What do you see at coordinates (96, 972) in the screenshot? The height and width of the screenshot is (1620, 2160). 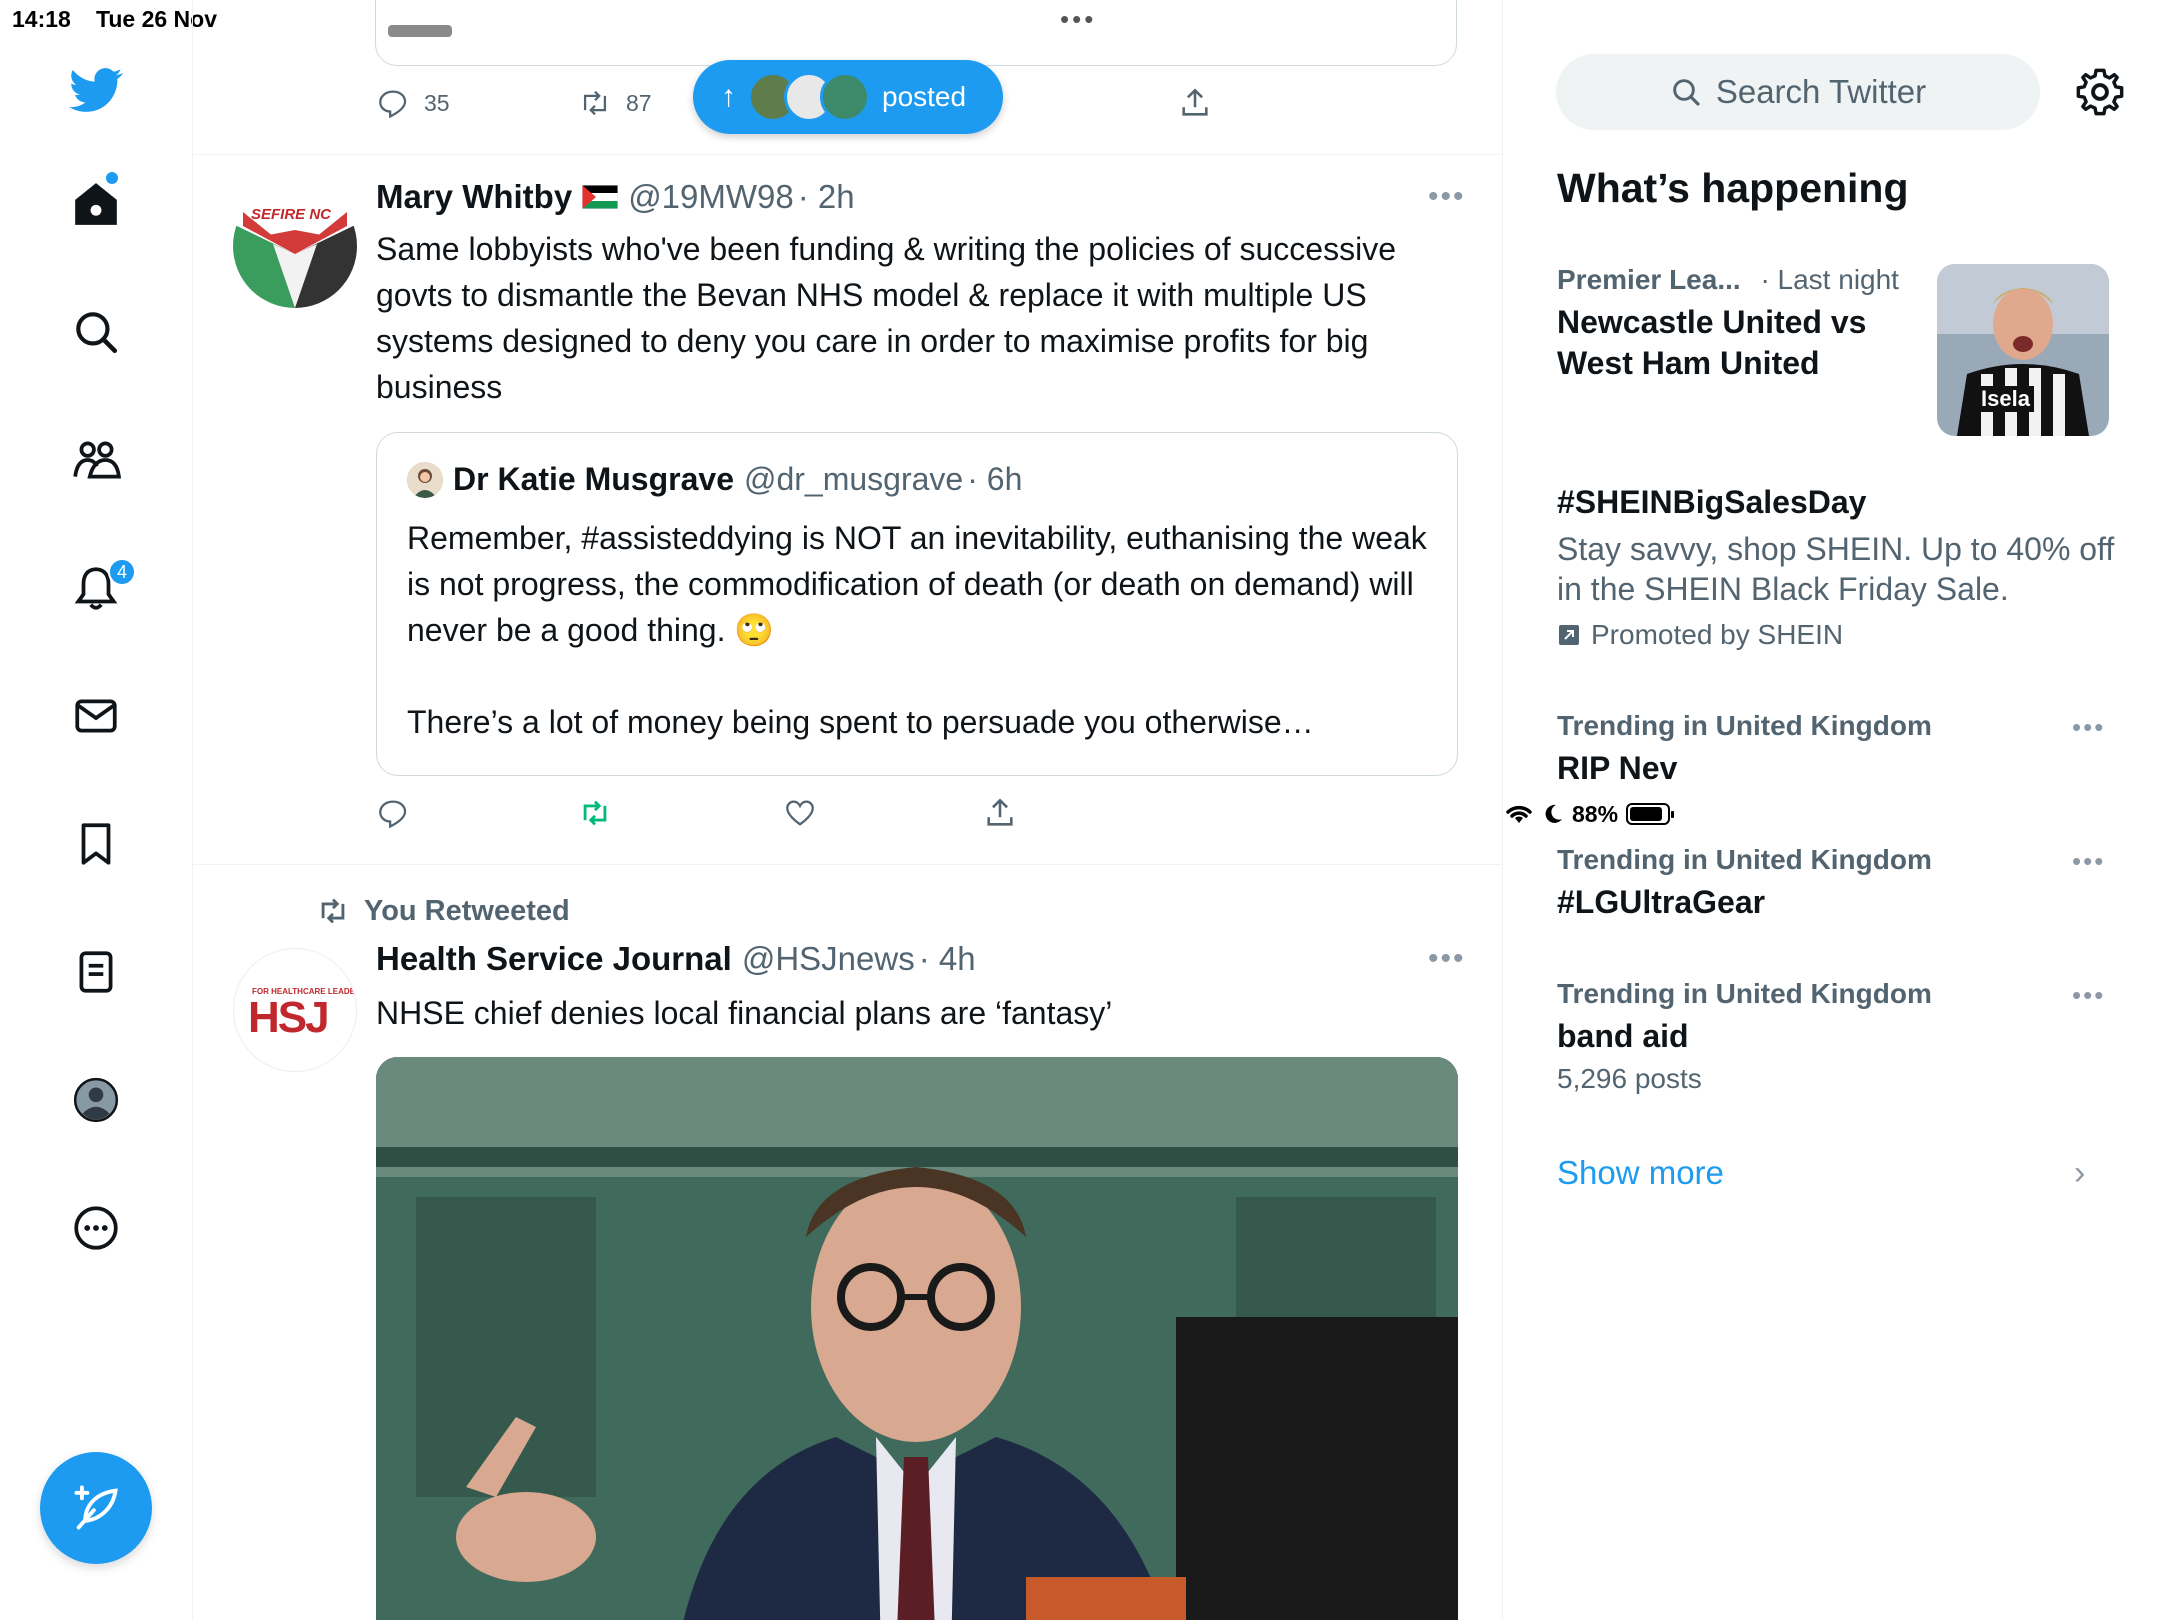 I see `lists-icon` at bounding box center [96, 972].